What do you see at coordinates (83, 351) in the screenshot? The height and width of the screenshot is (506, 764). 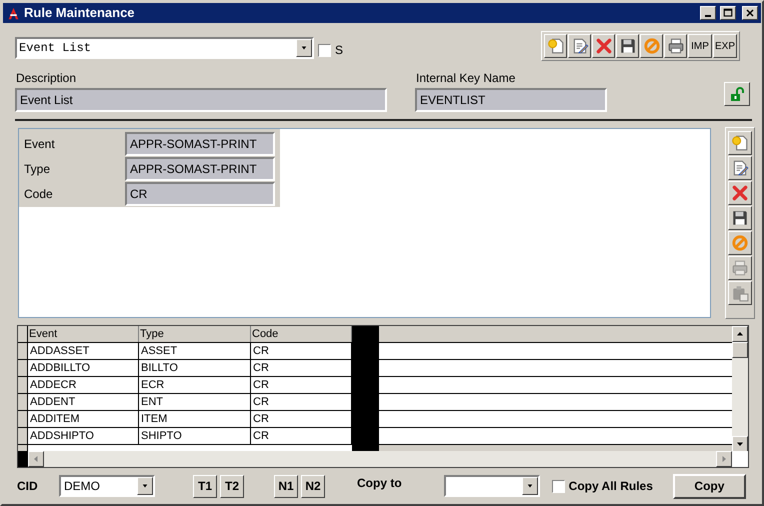 I see `table-cell: ADDASSET` at bounding box center [83, 351].